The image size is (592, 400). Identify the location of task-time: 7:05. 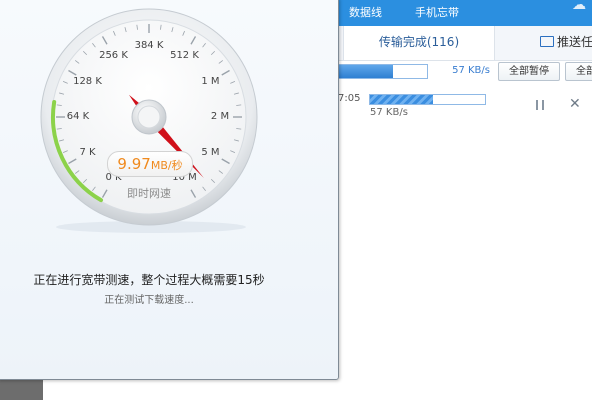
(349, 98).